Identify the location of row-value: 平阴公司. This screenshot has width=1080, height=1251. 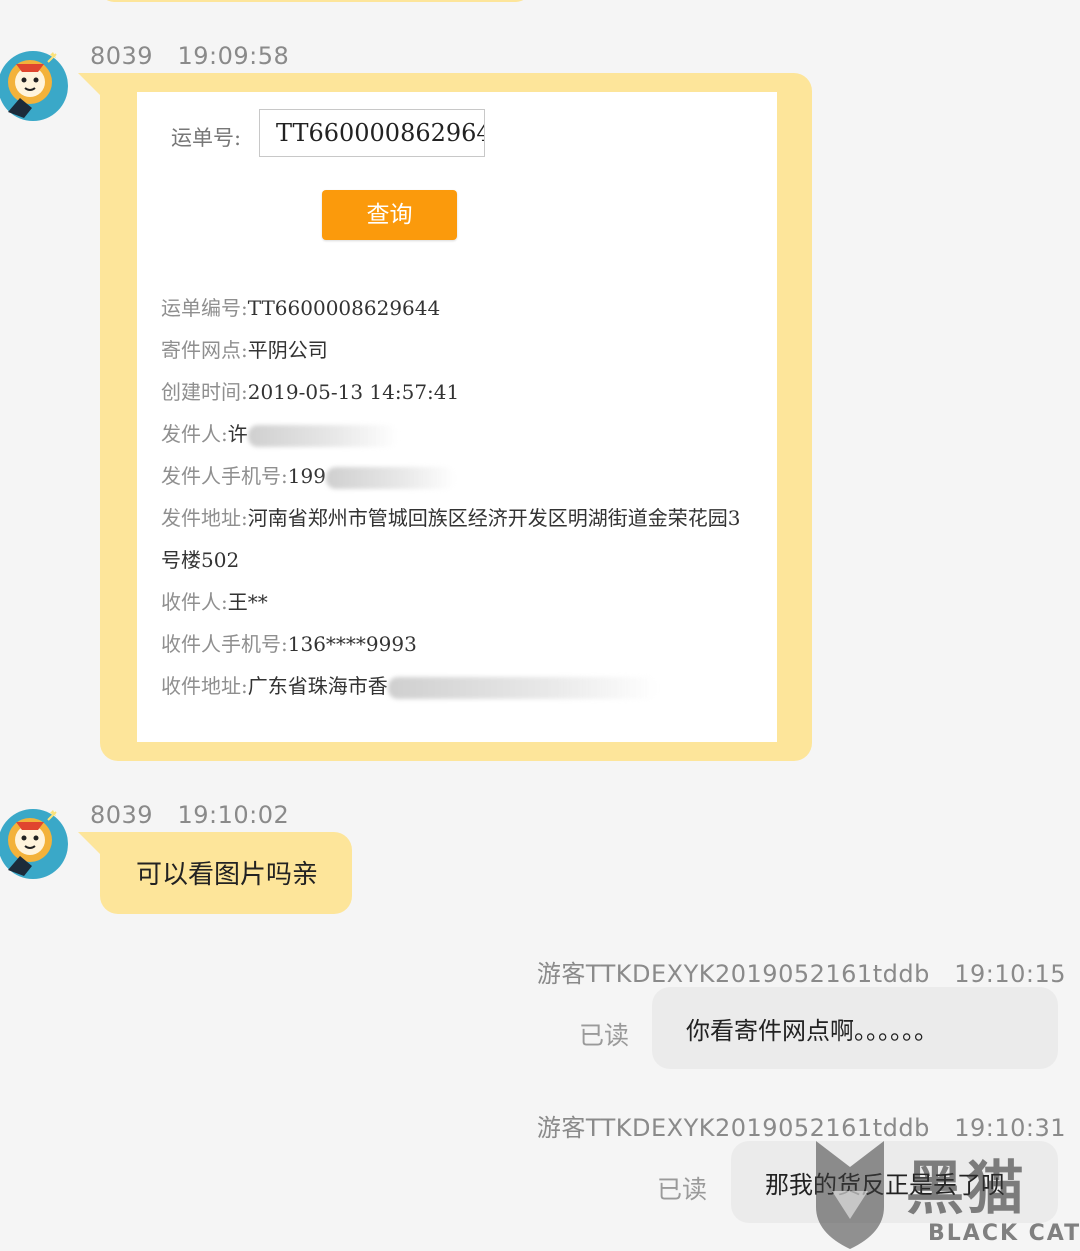
(287, 350).